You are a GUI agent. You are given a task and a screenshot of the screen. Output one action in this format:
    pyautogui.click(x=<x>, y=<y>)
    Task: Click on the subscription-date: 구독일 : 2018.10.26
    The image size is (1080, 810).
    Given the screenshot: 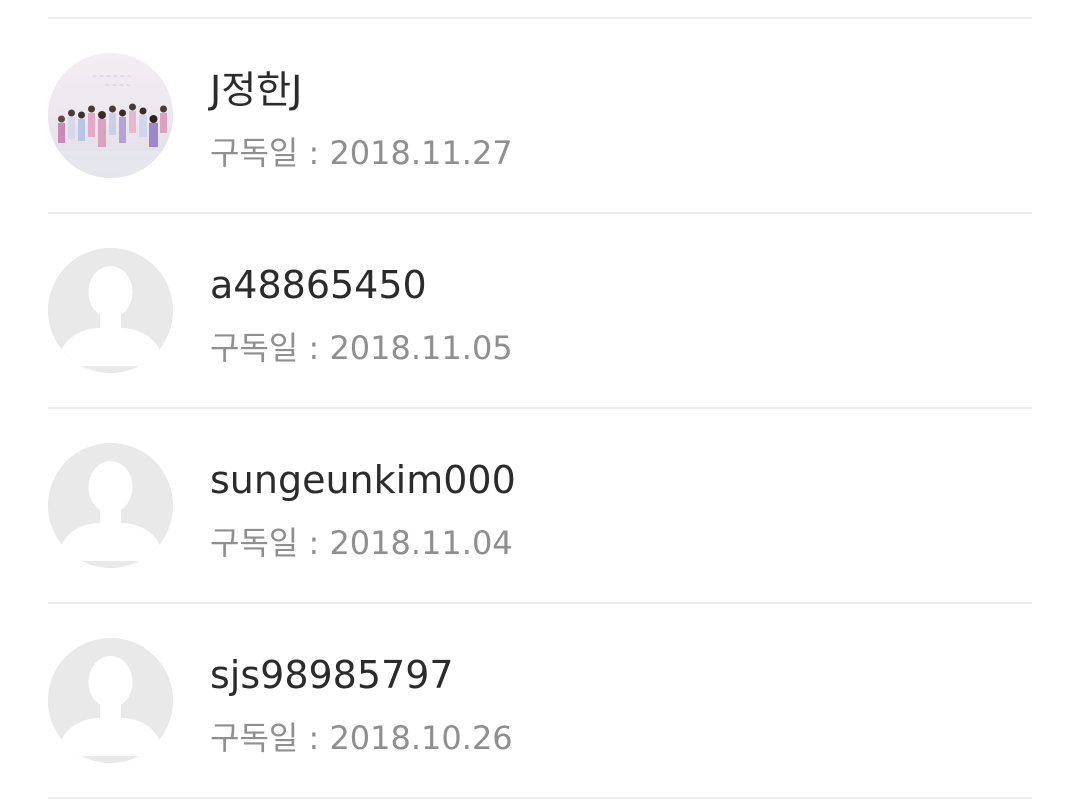 What is the action you would take?
    pyautogui.click(x=361, y=738)
    